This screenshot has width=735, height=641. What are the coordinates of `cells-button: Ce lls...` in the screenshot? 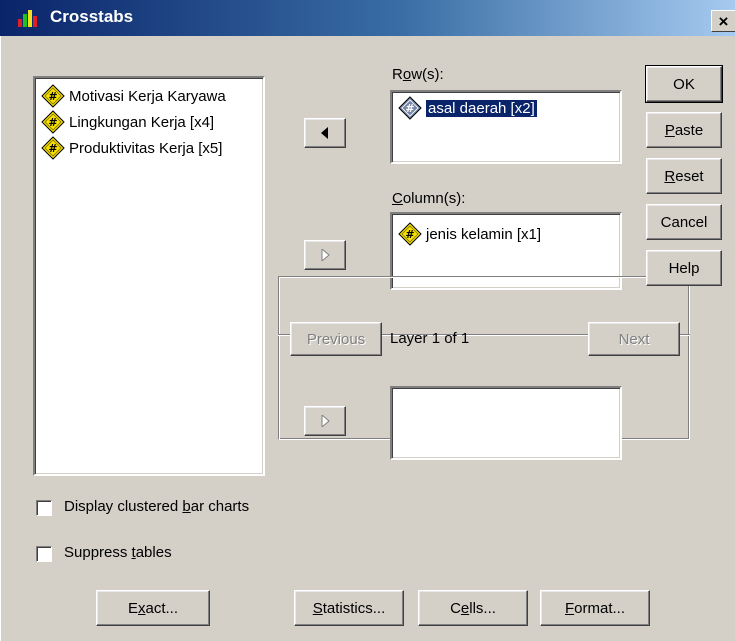 It's located at (473, 608).